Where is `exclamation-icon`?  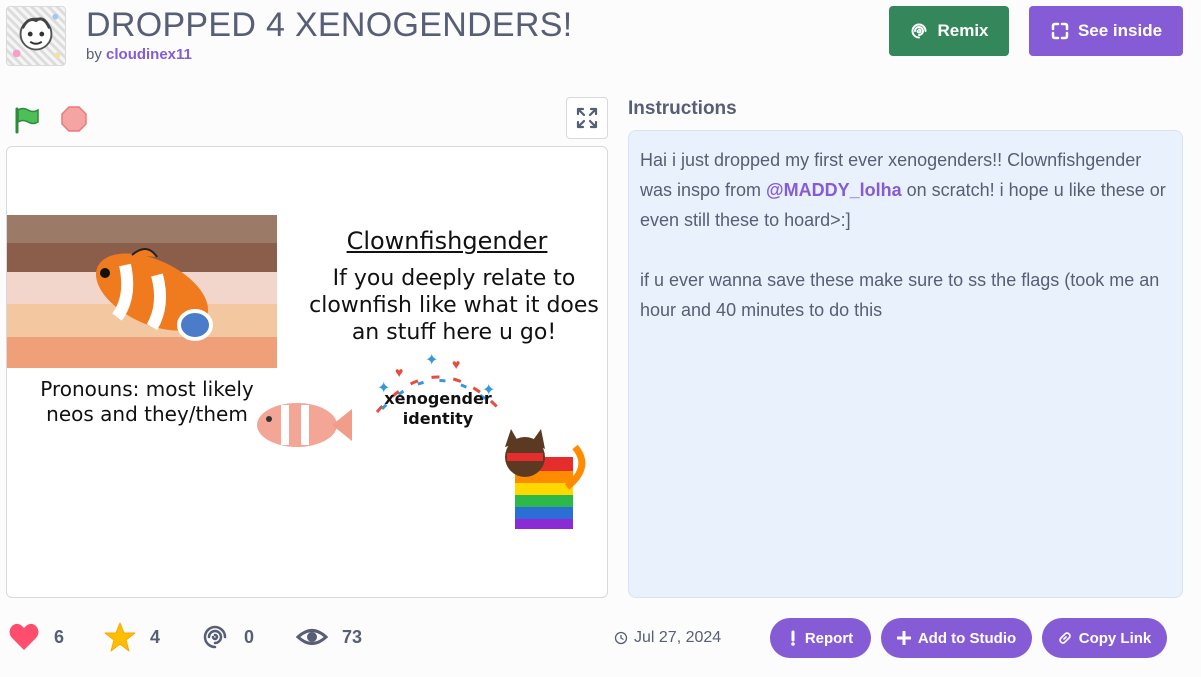 exclamation-icon is located at coordinates (793, 638).